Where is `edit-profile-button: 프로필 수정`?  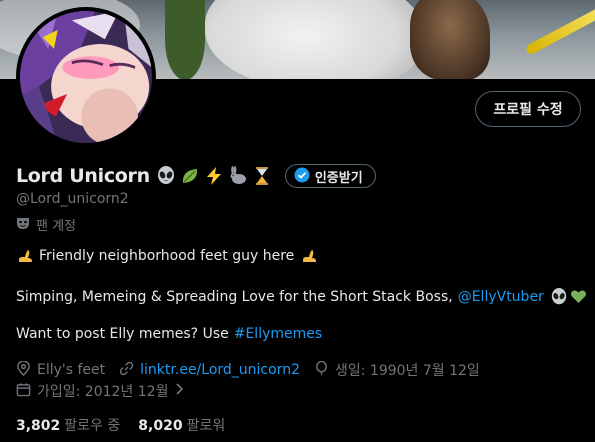
edit-profile-button: 프로필 수정 is located at coordinates (528, 109).